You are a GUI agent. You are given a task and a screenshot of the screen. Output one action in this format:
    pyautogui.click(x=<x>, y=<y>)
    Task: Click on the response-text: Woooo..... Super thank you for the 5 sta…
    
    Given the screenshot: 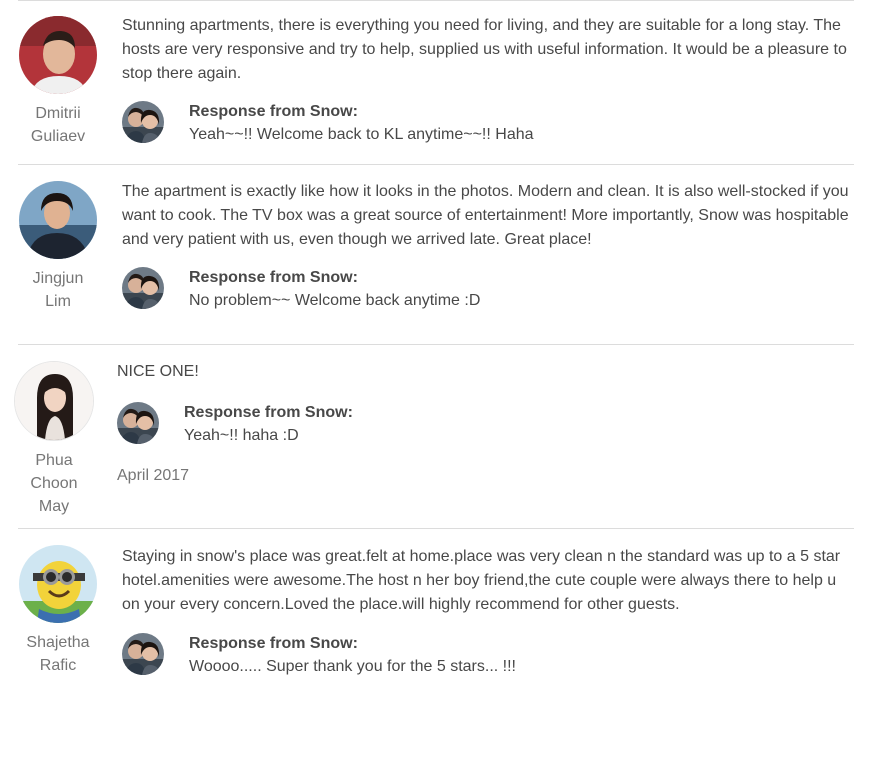 What is the action you would take?
    pyautogui.click(x=352, y=666)
    